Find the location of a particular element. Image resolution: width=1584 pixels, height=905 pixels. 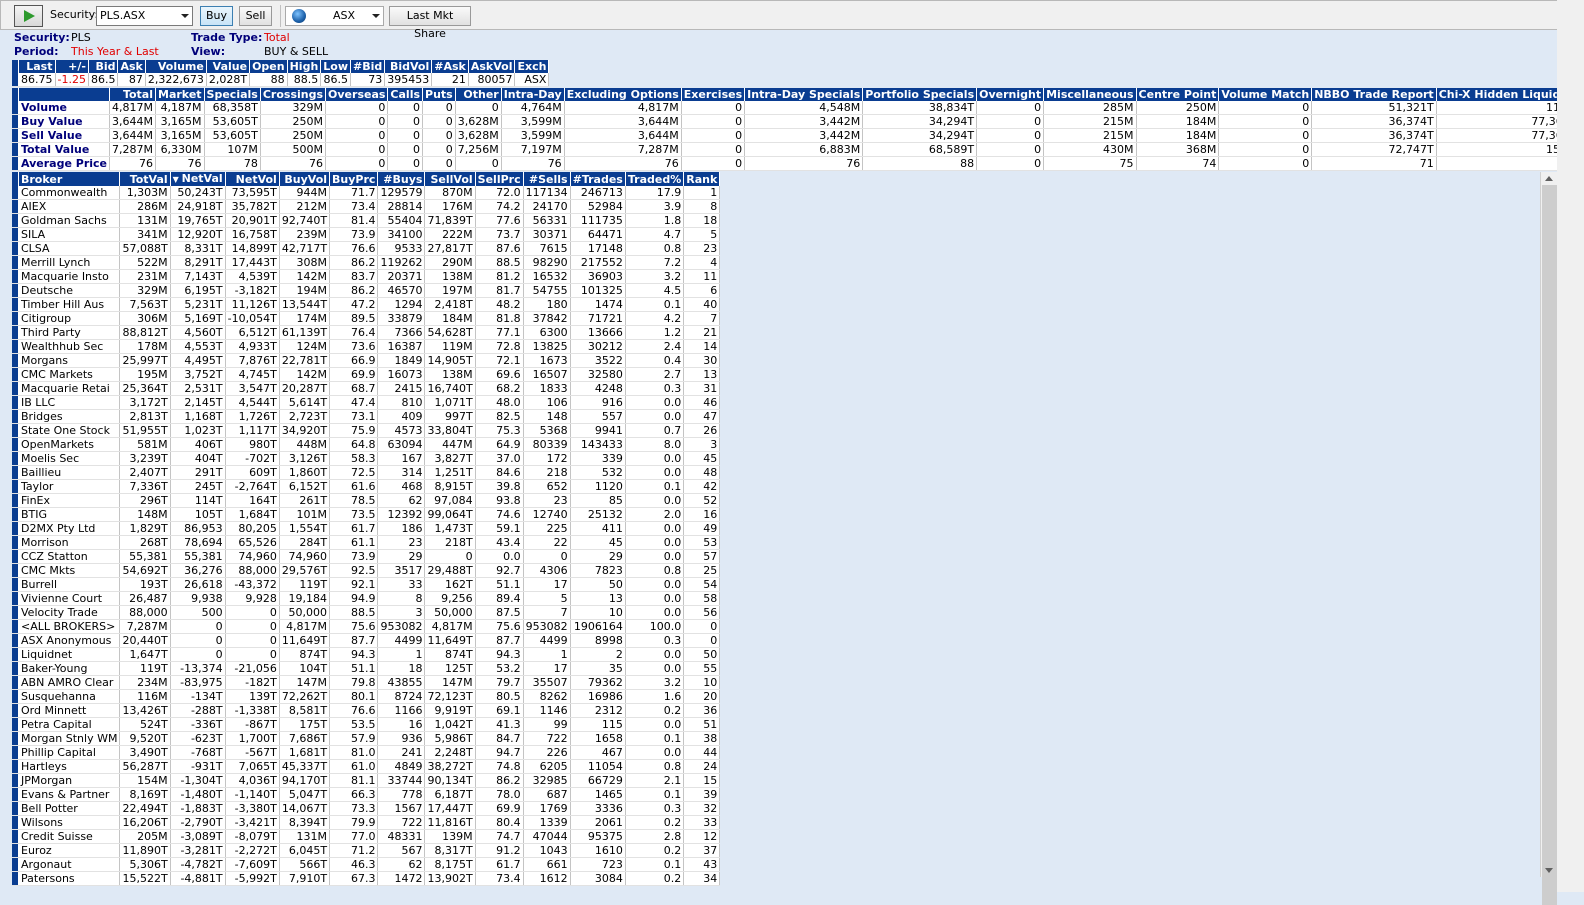

buy-button: Buy is located at coordinates (216, 16).